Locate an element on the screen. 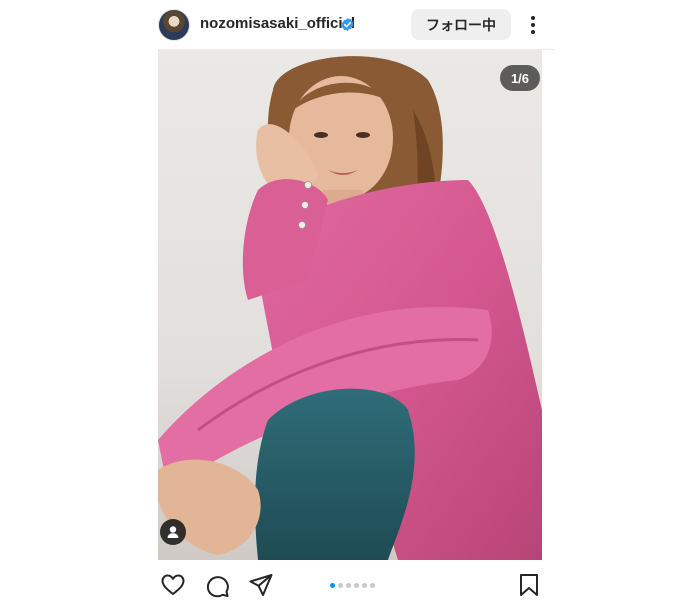 Image resolution: width=700 pixels, height=600 pixels. bookmark-icon is located at coordinates (529, 585).